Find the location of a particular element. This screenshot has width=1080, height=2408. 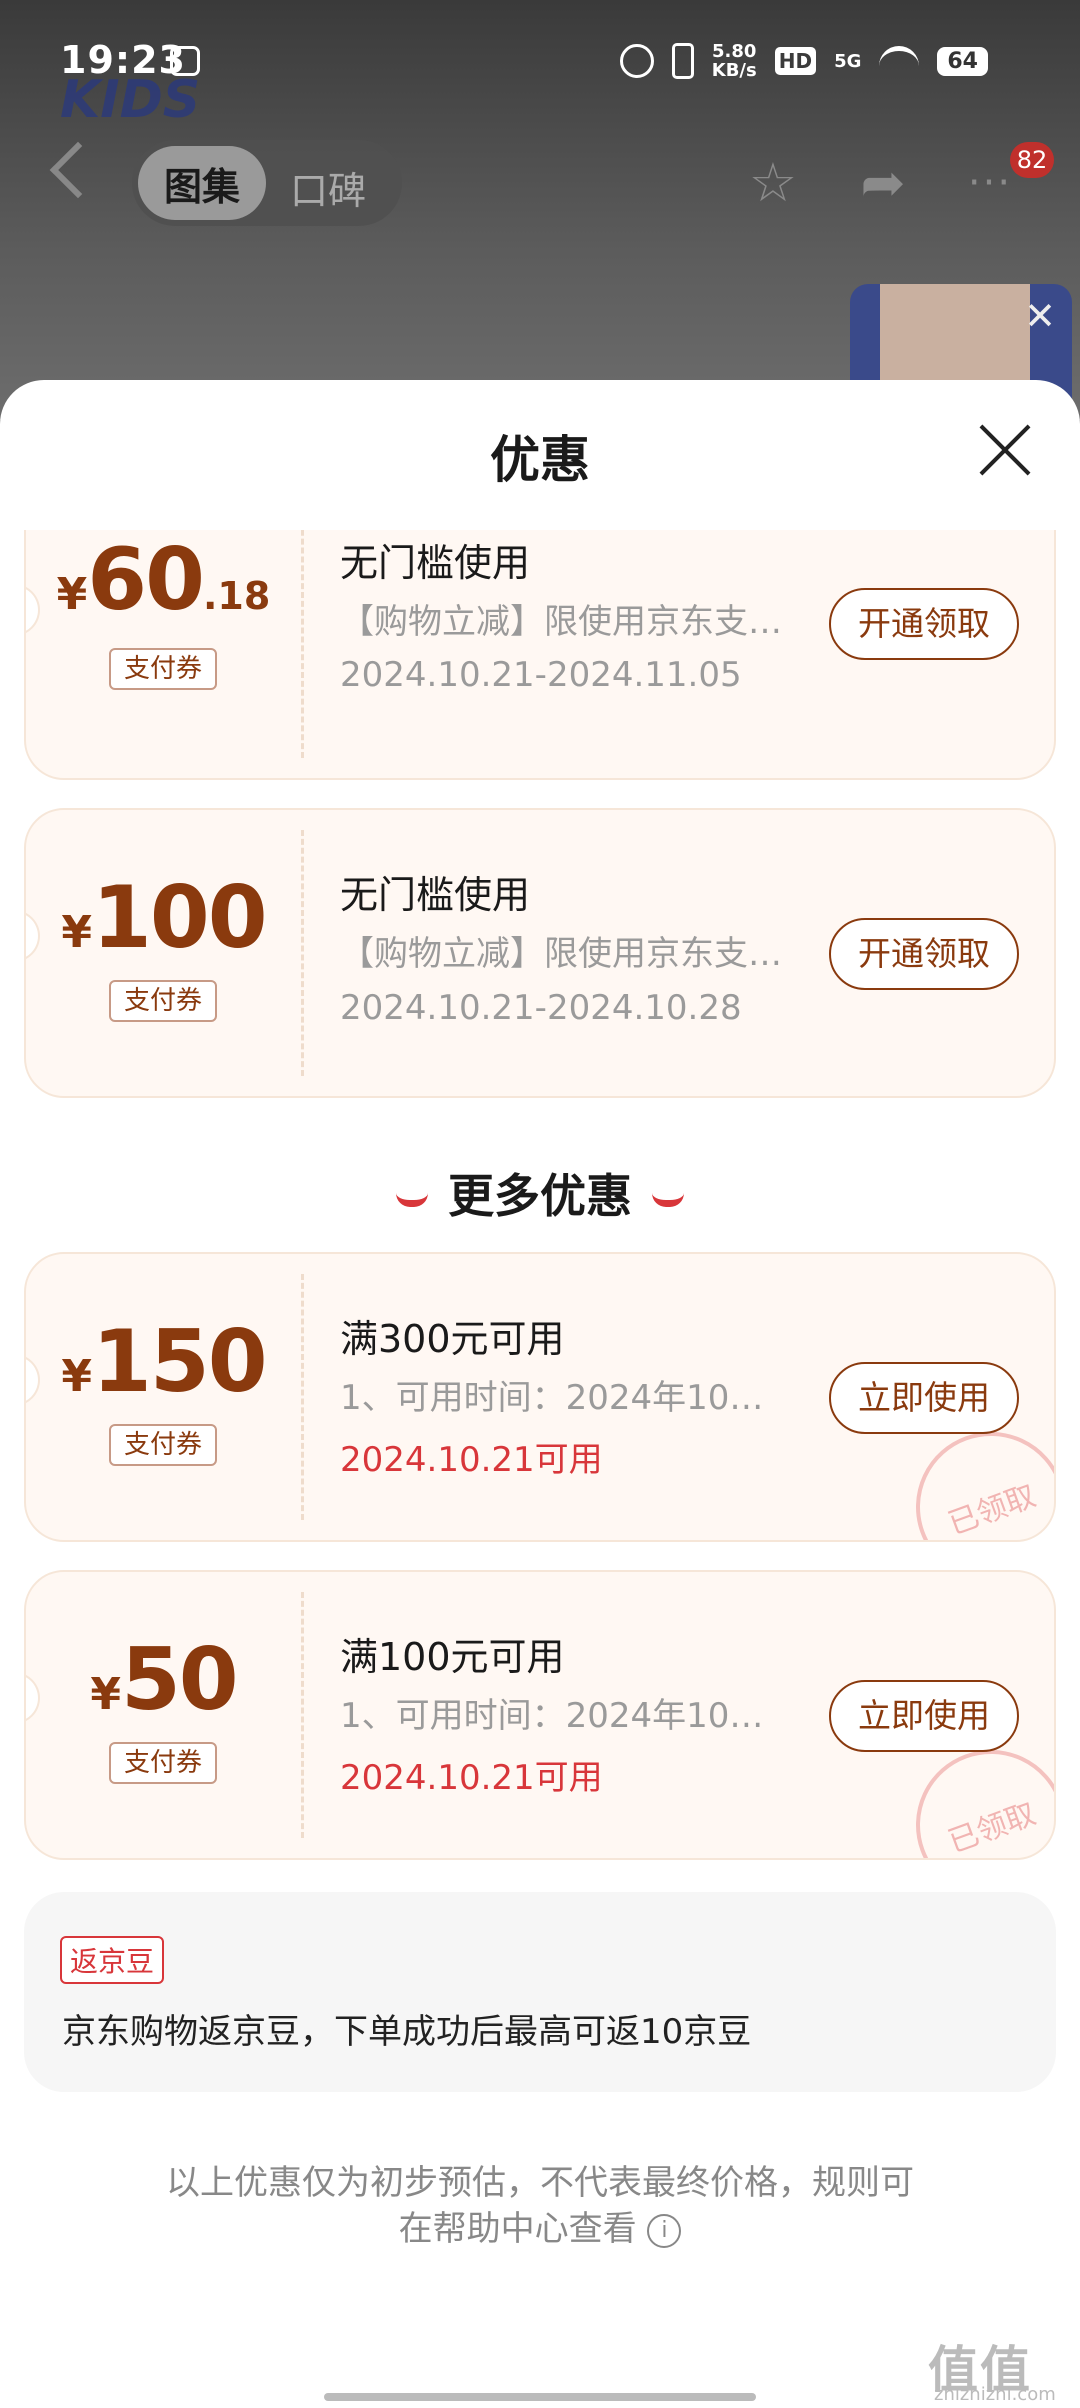

close-icon: ✕ is located at coordinates (1040, 316).